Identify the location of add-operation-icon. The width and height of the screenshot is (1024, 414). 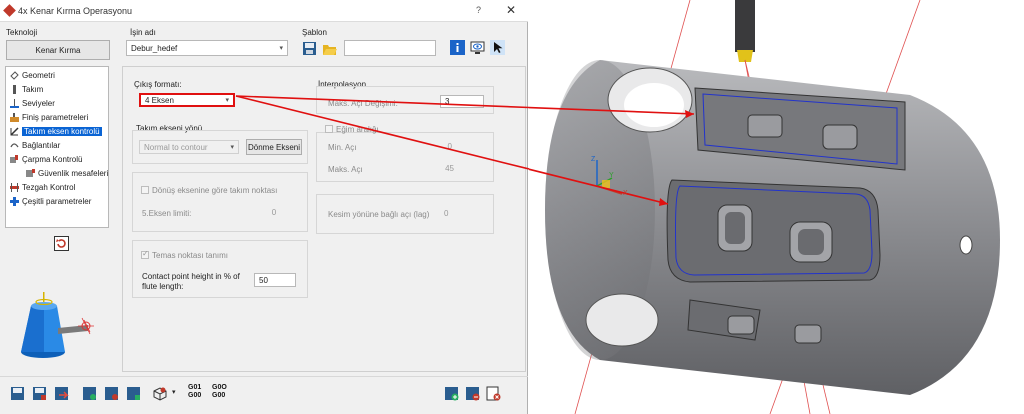
(451, 393).